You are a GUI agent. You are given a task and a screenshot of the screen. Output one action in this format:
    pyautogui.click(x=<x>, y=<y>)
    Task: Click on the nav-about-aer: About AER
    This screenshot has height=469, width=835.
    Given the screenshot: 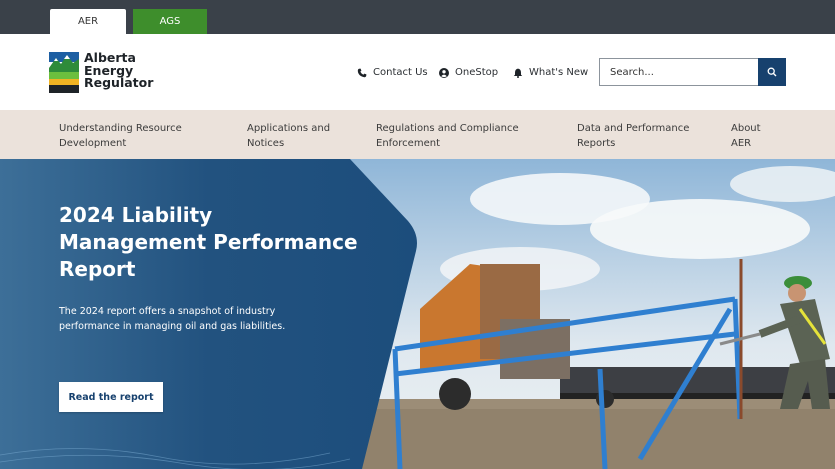 What is the action you would take?
    pyautogui.click(x=761, y=136)
    